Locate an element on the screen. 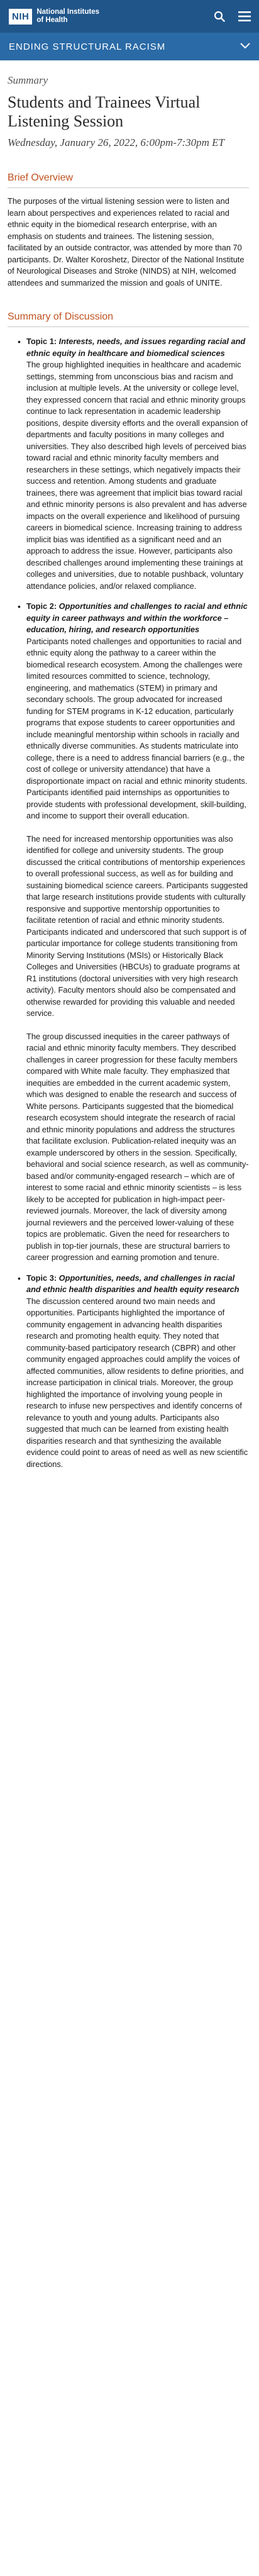  summary-heading: Summary of Discussion is located at coordinates (128, 319).